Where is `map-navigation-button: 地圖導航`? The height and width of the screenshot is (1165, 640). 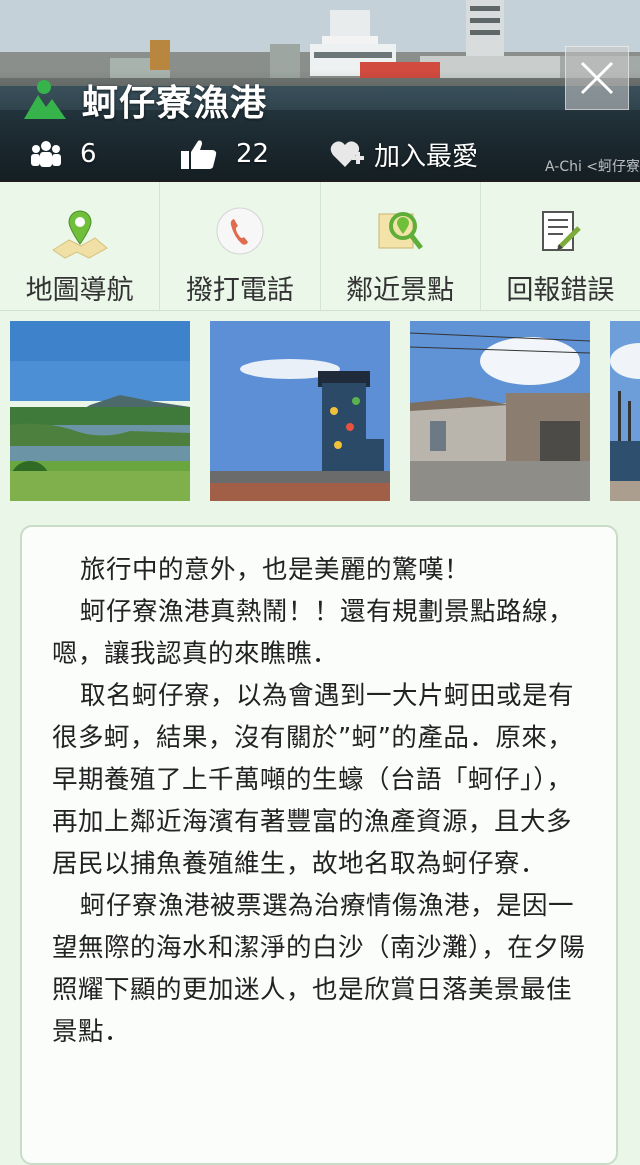 map-navigation-button: 地圖導航 is located at coordinates (80, 246).